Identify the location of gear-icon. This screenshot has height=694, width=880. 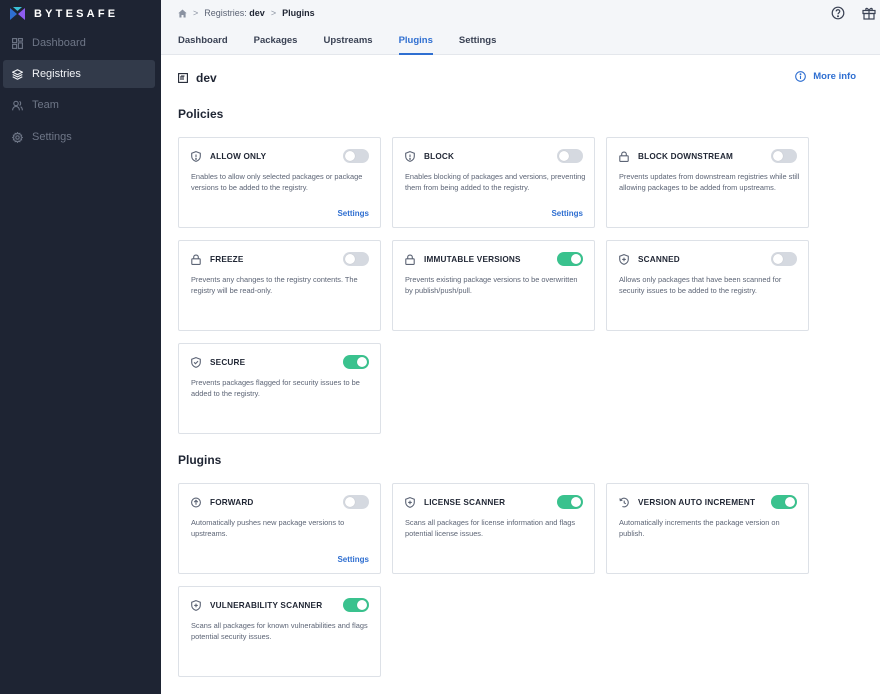
(17, 137).